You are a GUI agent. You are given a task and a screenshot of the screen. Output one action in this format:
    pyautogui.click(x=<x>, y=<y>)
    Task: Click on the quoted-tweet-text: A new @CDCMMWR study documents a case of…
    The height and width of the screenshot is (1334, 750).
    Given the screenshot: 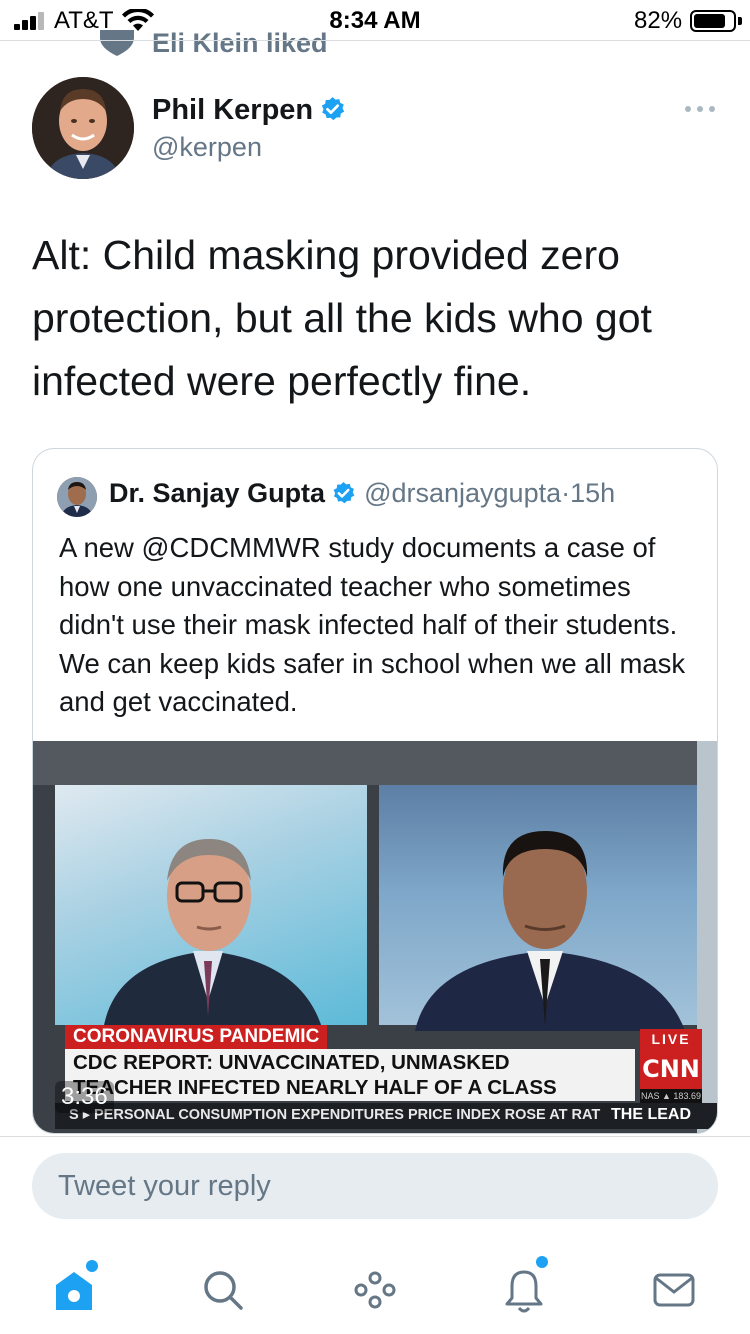 What is the action you would take?
    pyautogui.click(x=372, y=624)
    